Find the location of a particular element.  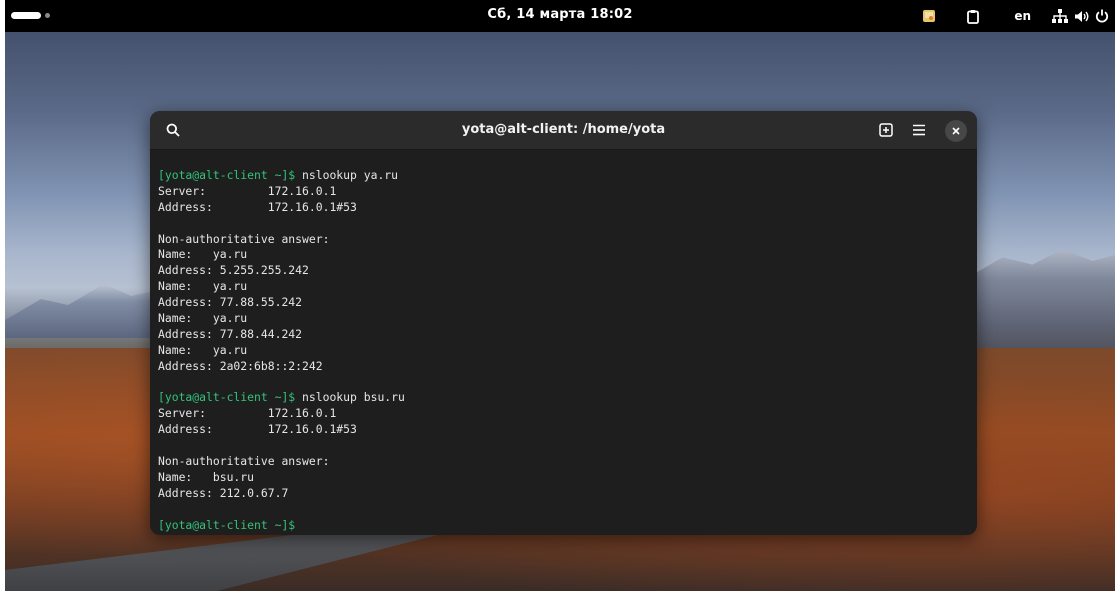

output-text: Name: bsu.ru is located at coordinates (206, 476).